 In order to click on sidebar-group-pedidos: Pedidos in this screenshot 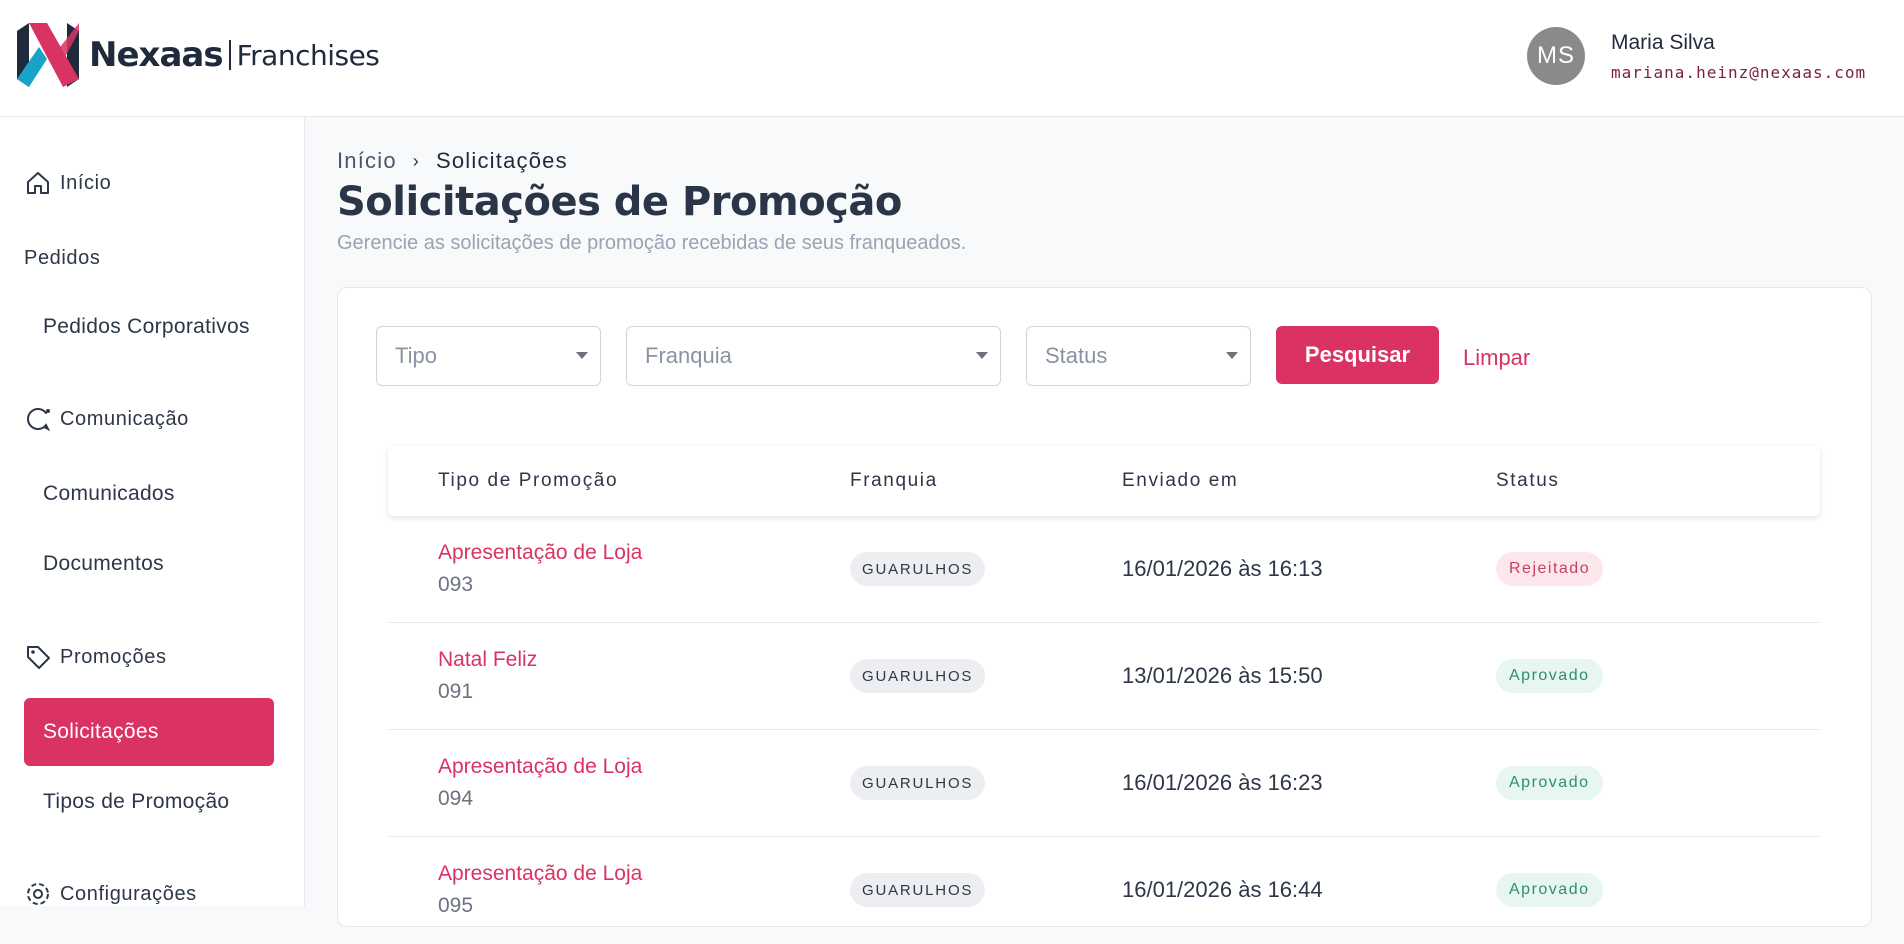, I will do `click(62, 258)`.